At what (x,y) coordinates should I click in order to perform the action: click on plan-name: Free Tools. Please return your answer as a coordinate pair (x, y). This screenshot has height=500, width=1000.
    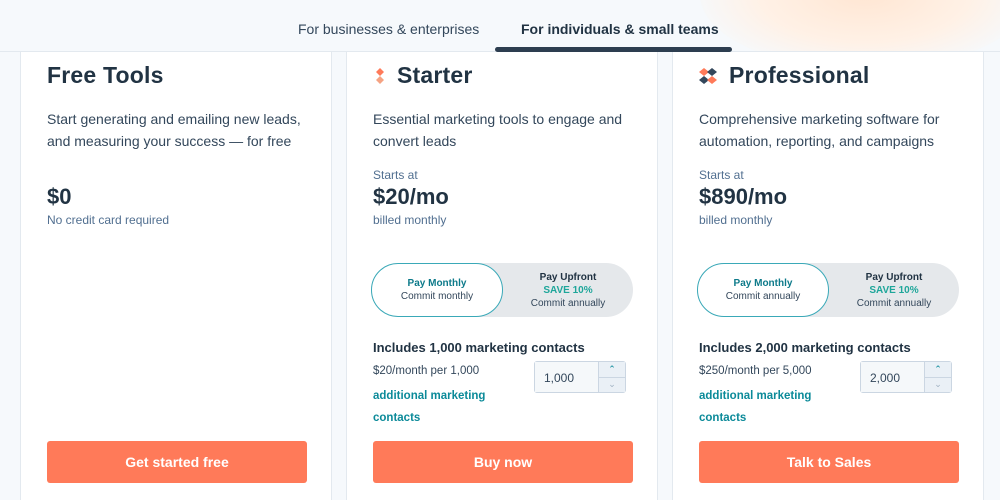
    Looking at the image, I should click on (105, 75).